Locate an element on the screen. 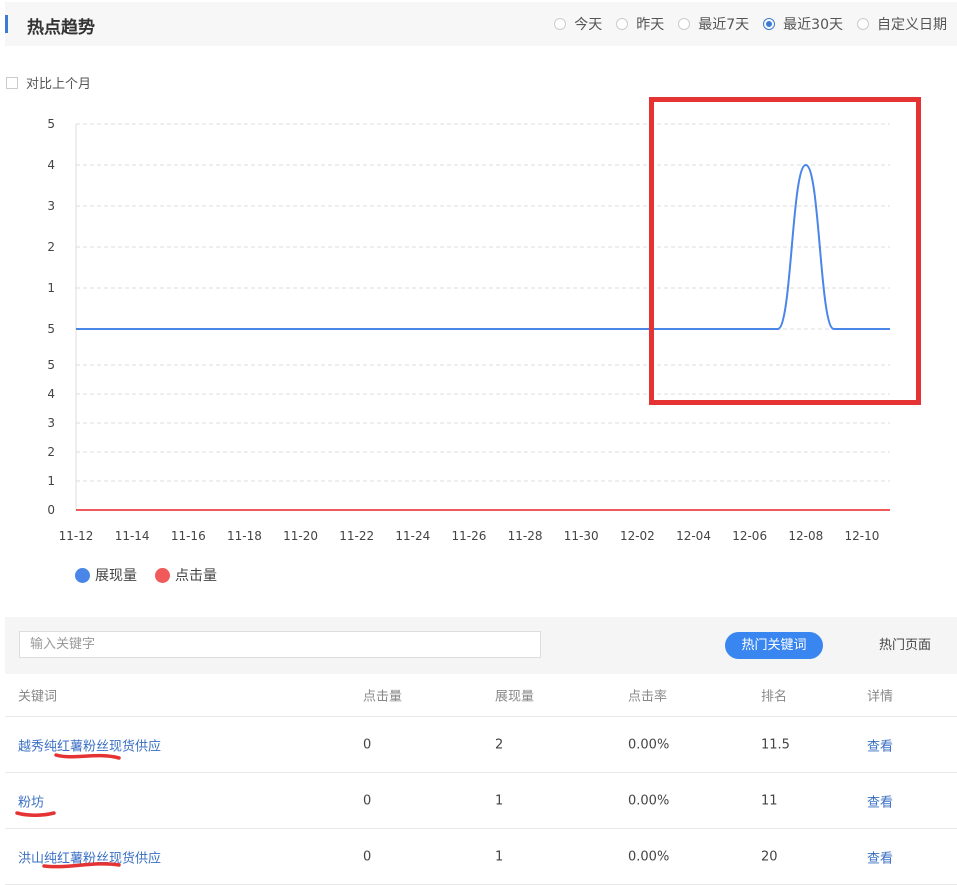 This screenshot has width=957, height=885. section-header: 热点趋势 今天 昨天 最近7天 最近30天 自定义日期 is located at coordinates (481, 24).